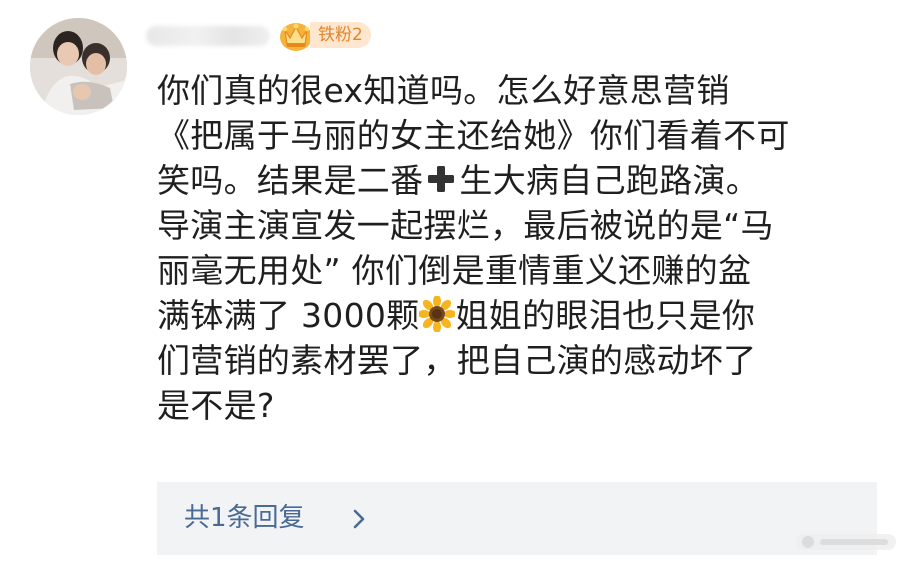  What do you see at coordinates (457, 360) in the screenshot?
I see `comment-line: 们营销的素材罢了，把自己演的感动坏了` at bounding box center [457, 360].